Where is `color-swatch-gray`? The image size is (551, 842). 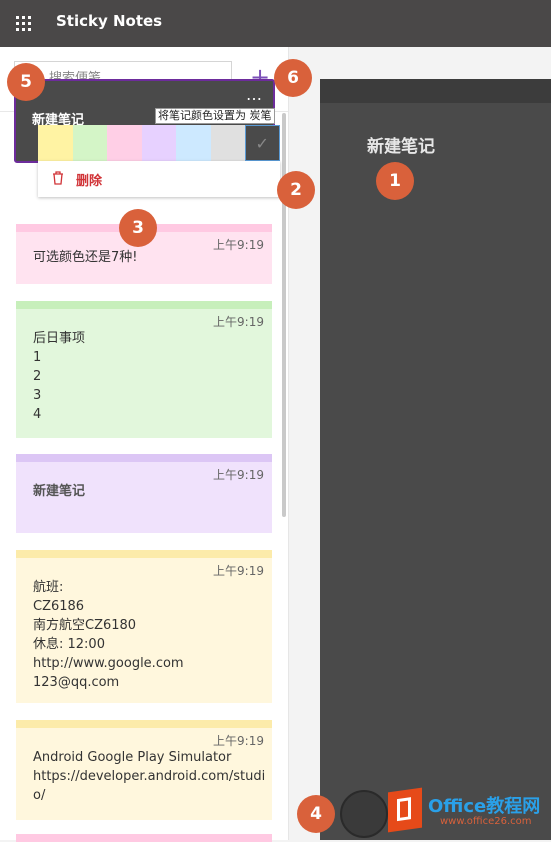
color-swatch-gray is located at coordinates (227, 143).